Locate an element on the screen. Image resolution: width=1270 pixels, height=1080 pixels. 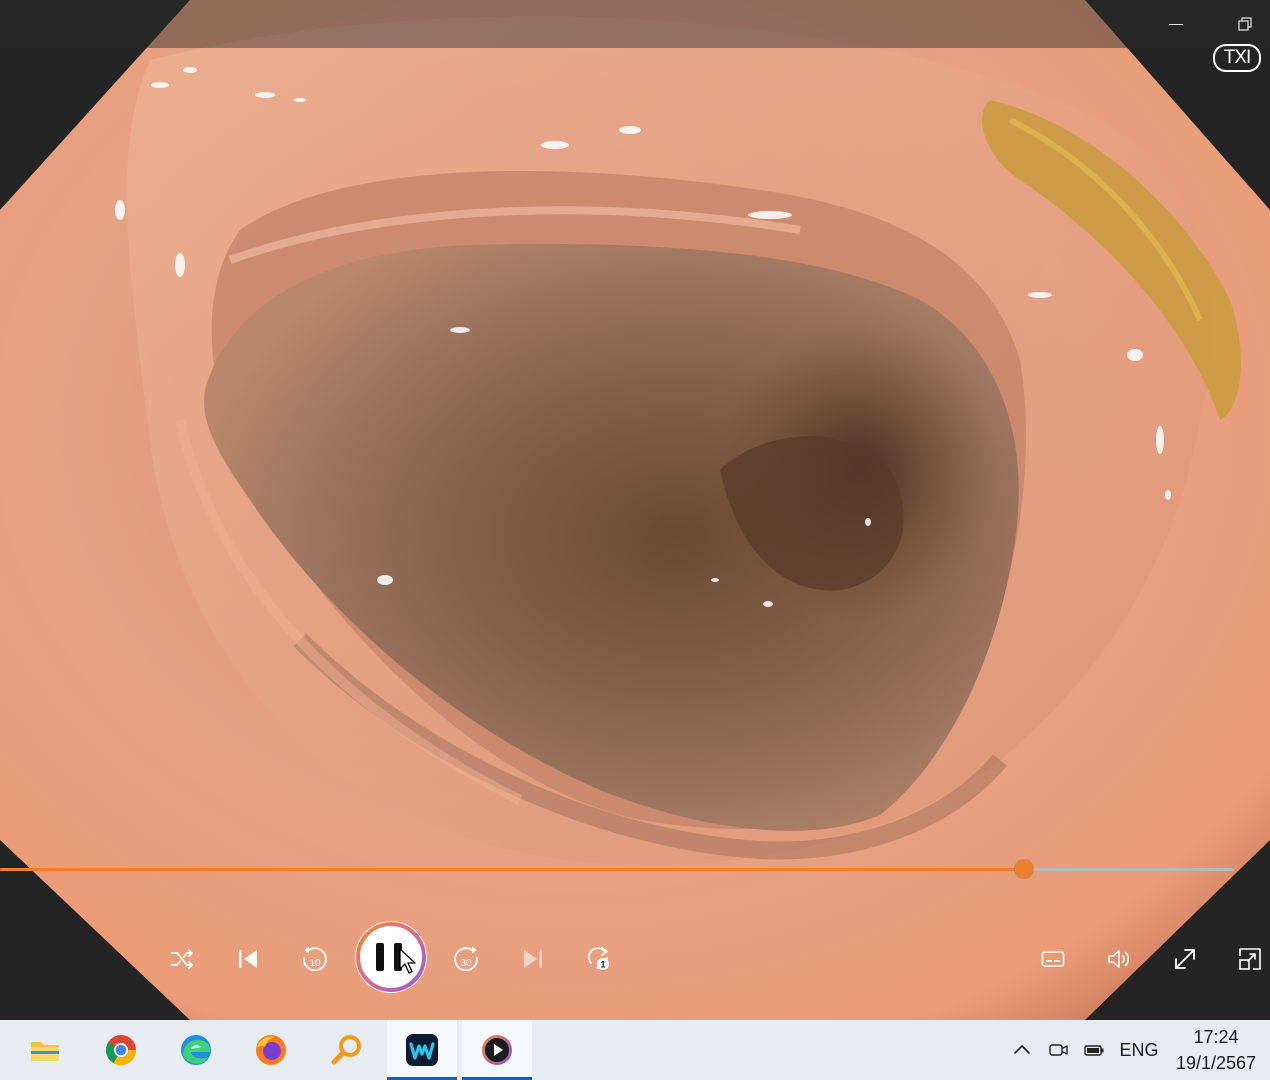
taskbar-search-app is located at coordinates (347, 1050).